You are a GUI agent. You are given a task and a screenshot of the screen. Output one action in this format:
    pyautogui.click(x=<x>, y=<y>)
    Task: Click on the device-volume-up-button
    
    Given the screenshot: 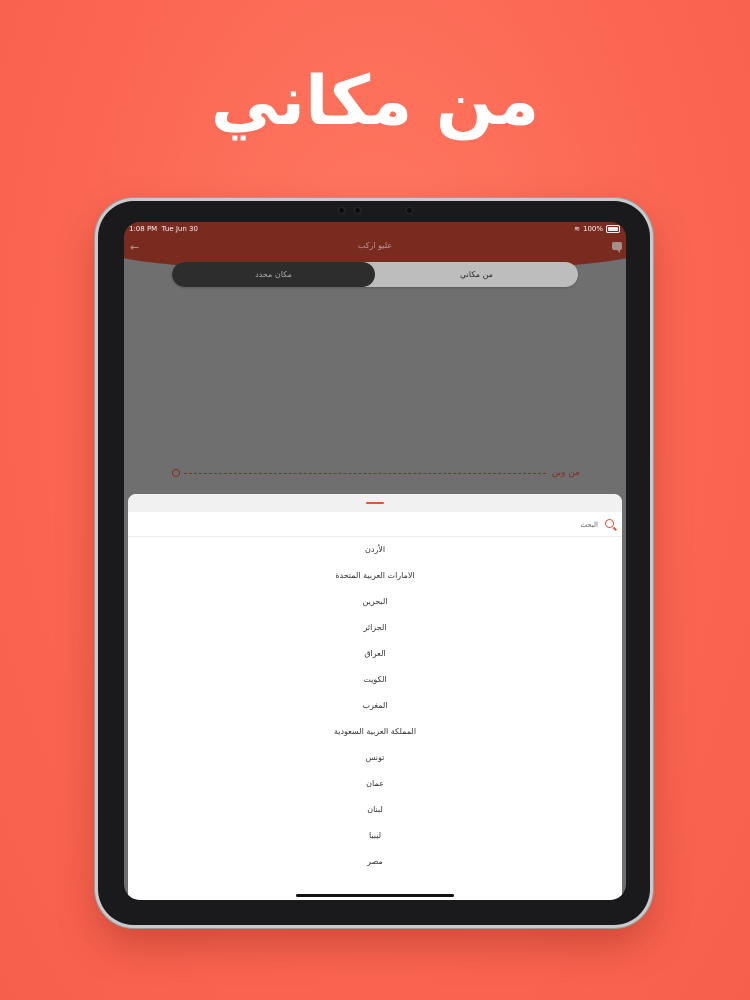 What is the action you would take?
    pyautogui.click(x=652, y=266)
    